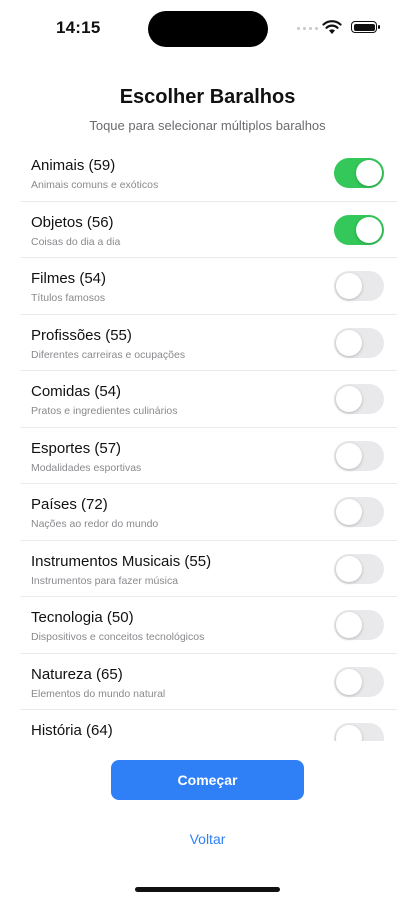 This screenshot has width=415, height=900. What do you see at coordinates (108, 354) in the screenshot?
I see `deck-description: Diferentes carreiras e ocupações` at bounding box center [108, 354].